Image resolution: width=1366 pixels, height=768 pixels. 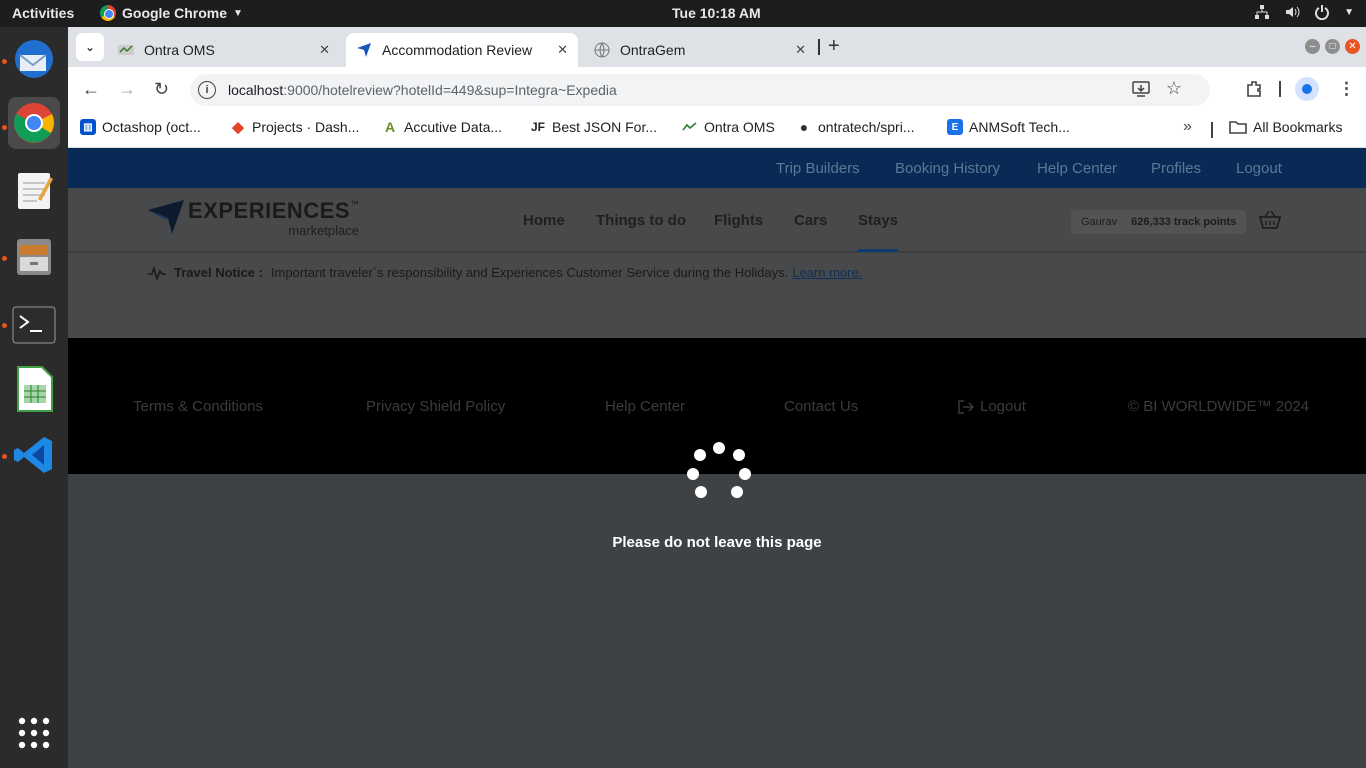 I want to click on github-icon: ●, so click(x=804, y=127).